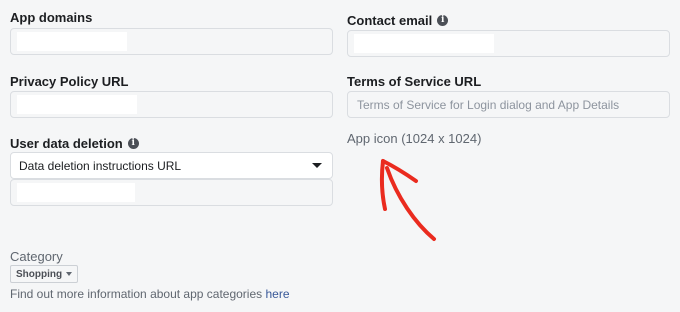 This screenshot has width=680, height=312. Describe the element at coordinates (69, 274) in the screenshot. I see `chevron-down-icon` at that location.